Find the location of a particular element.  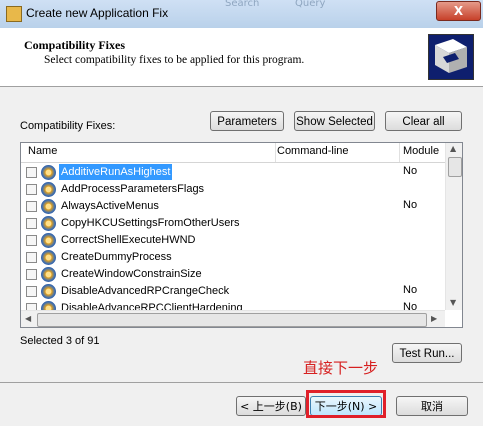

compatibility-fixes-label: Compatibility Fixes: is located at coordinates (68, 126).